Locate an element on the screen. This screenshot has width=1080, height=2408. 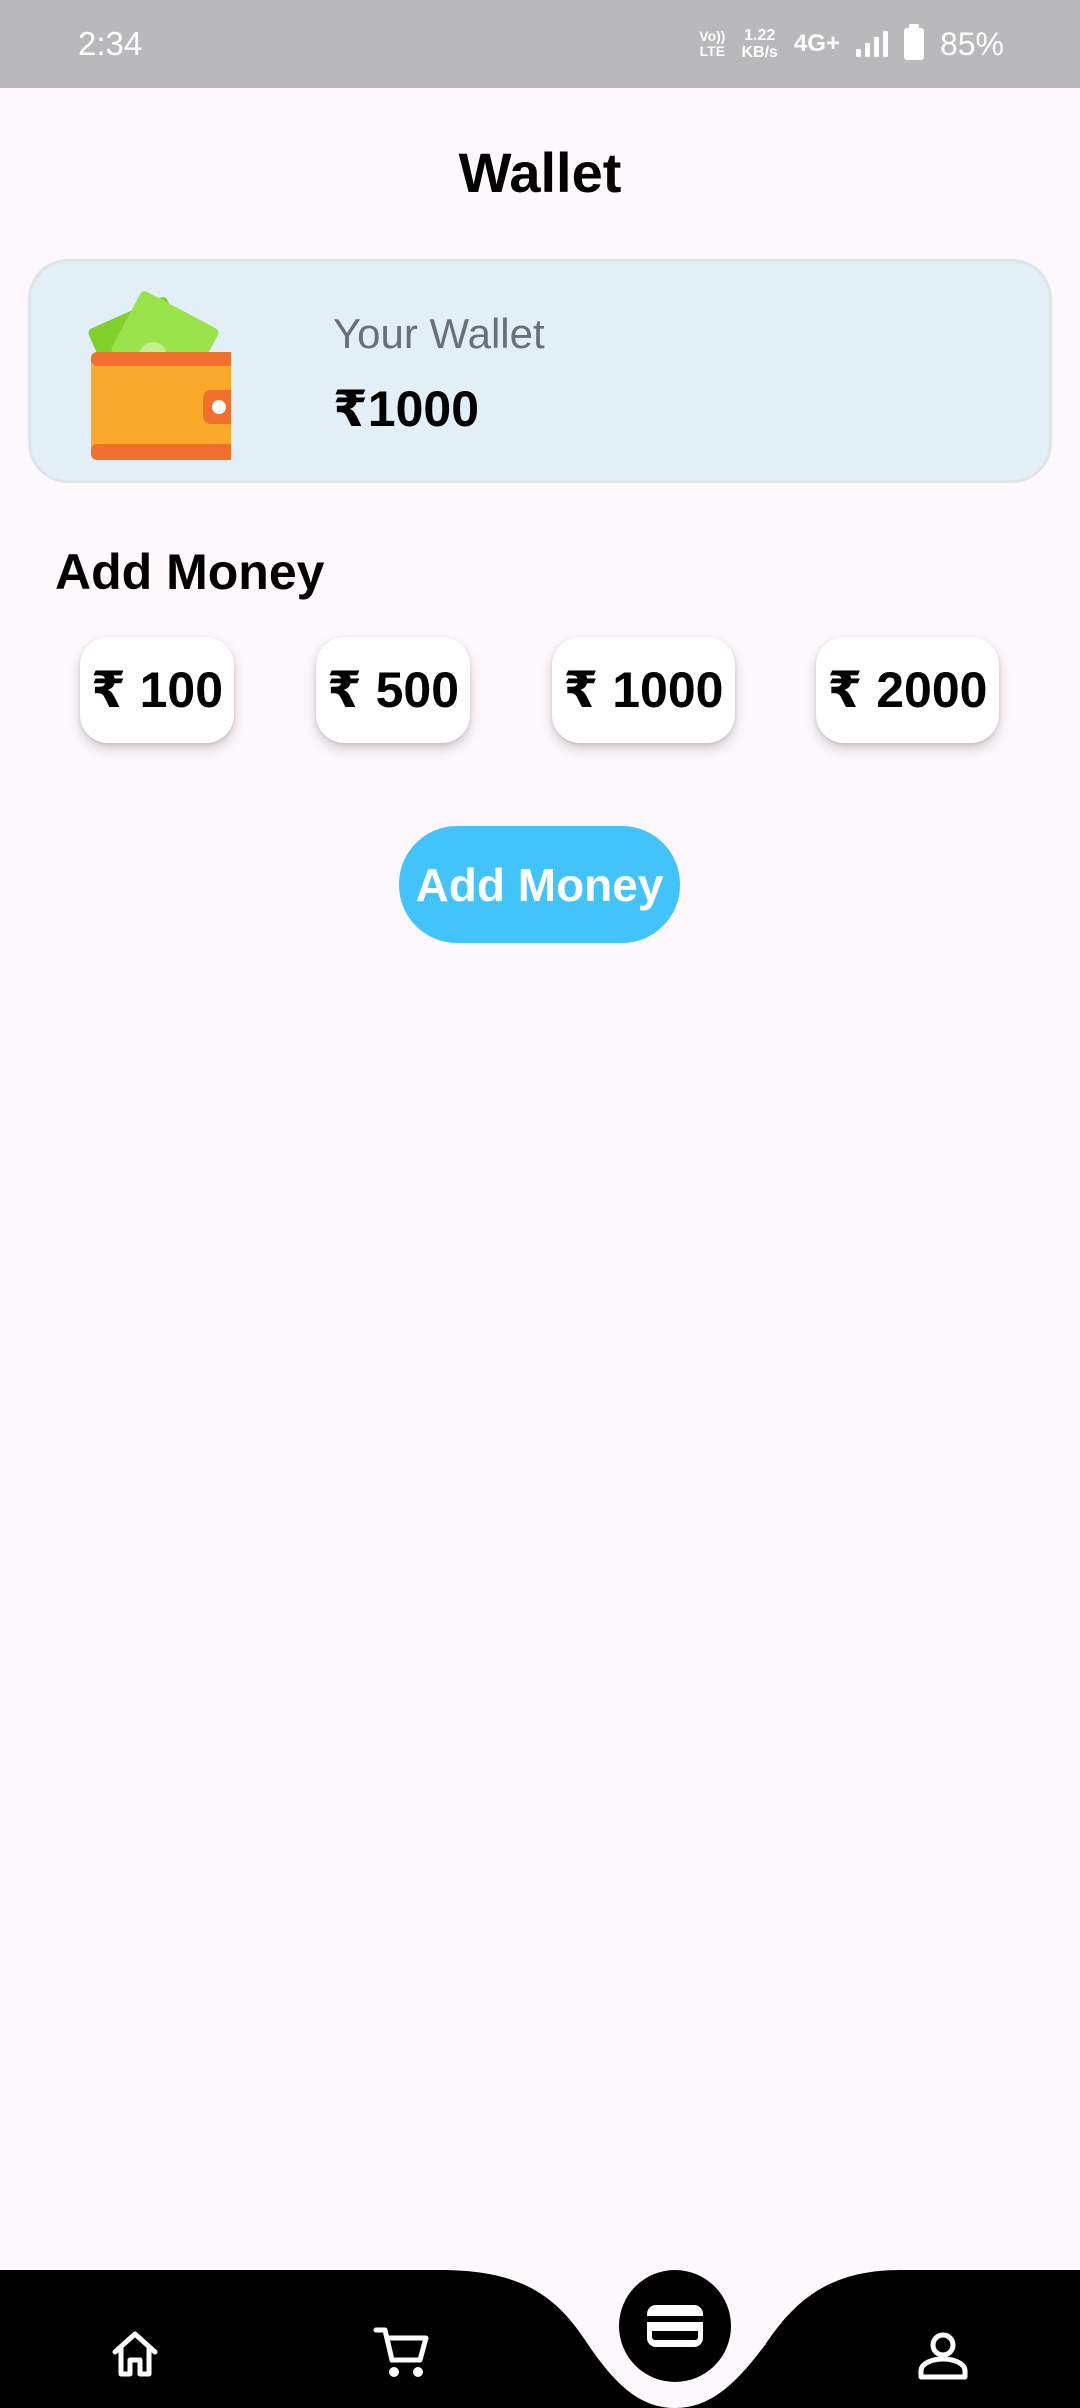
wallet-icon is located at coordinates (675, 2326).